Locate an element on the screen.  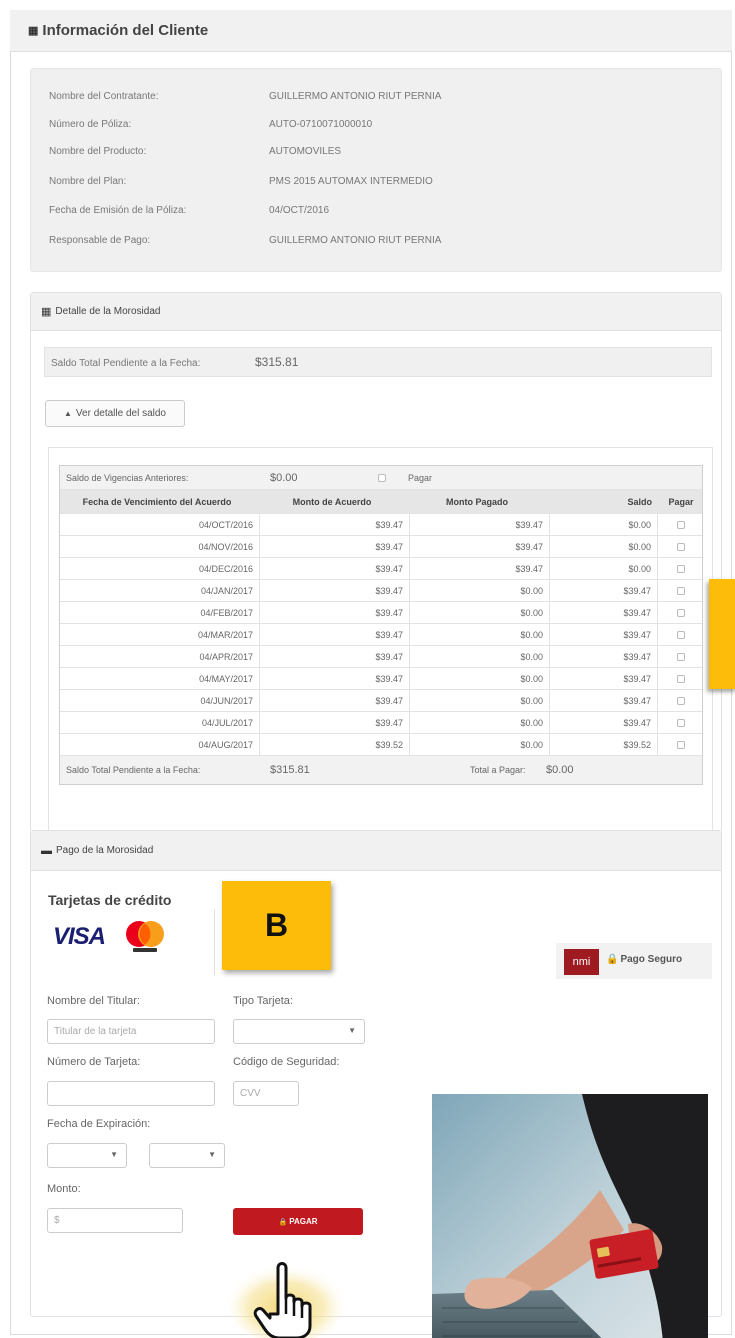
table-row: 04/JUN/2017 $39.47 $0.00 $39.47 is located at coordinates (381, 701).